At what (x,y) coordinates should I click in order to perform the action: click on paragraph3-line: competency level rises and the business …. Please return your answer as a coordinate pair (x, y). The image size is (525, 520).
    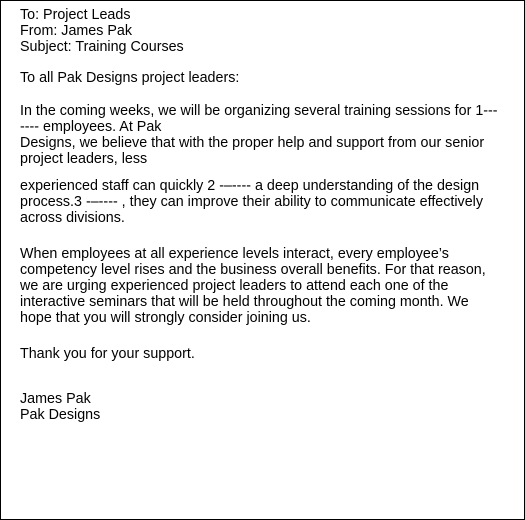
    Looking at the image, I should click on (253, 270).